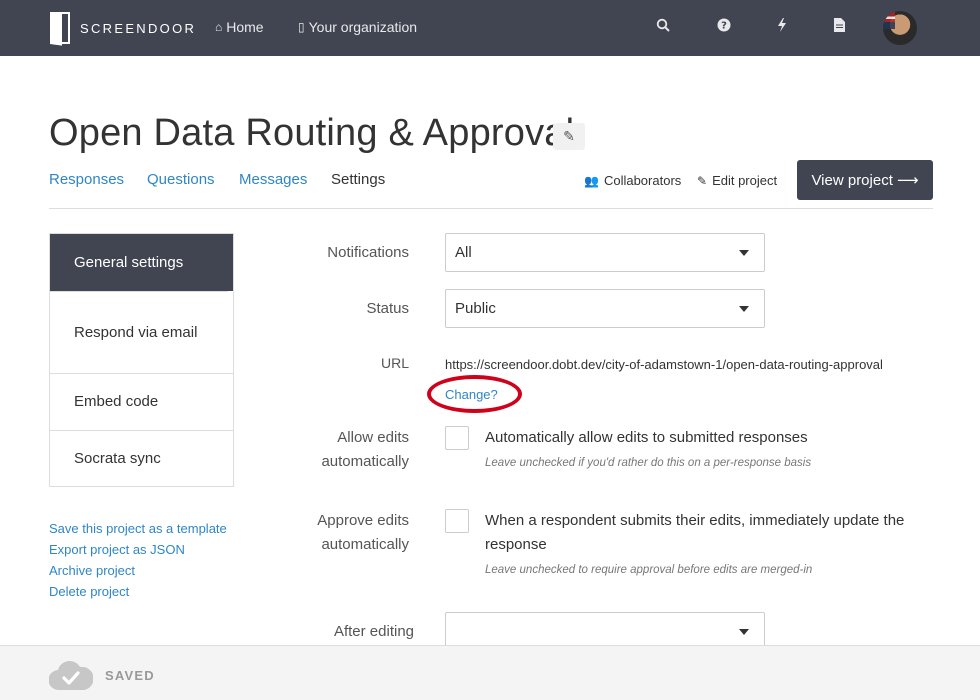 The image size is (980, 700). I want to click on help-icon: ?, so click(724, 28).